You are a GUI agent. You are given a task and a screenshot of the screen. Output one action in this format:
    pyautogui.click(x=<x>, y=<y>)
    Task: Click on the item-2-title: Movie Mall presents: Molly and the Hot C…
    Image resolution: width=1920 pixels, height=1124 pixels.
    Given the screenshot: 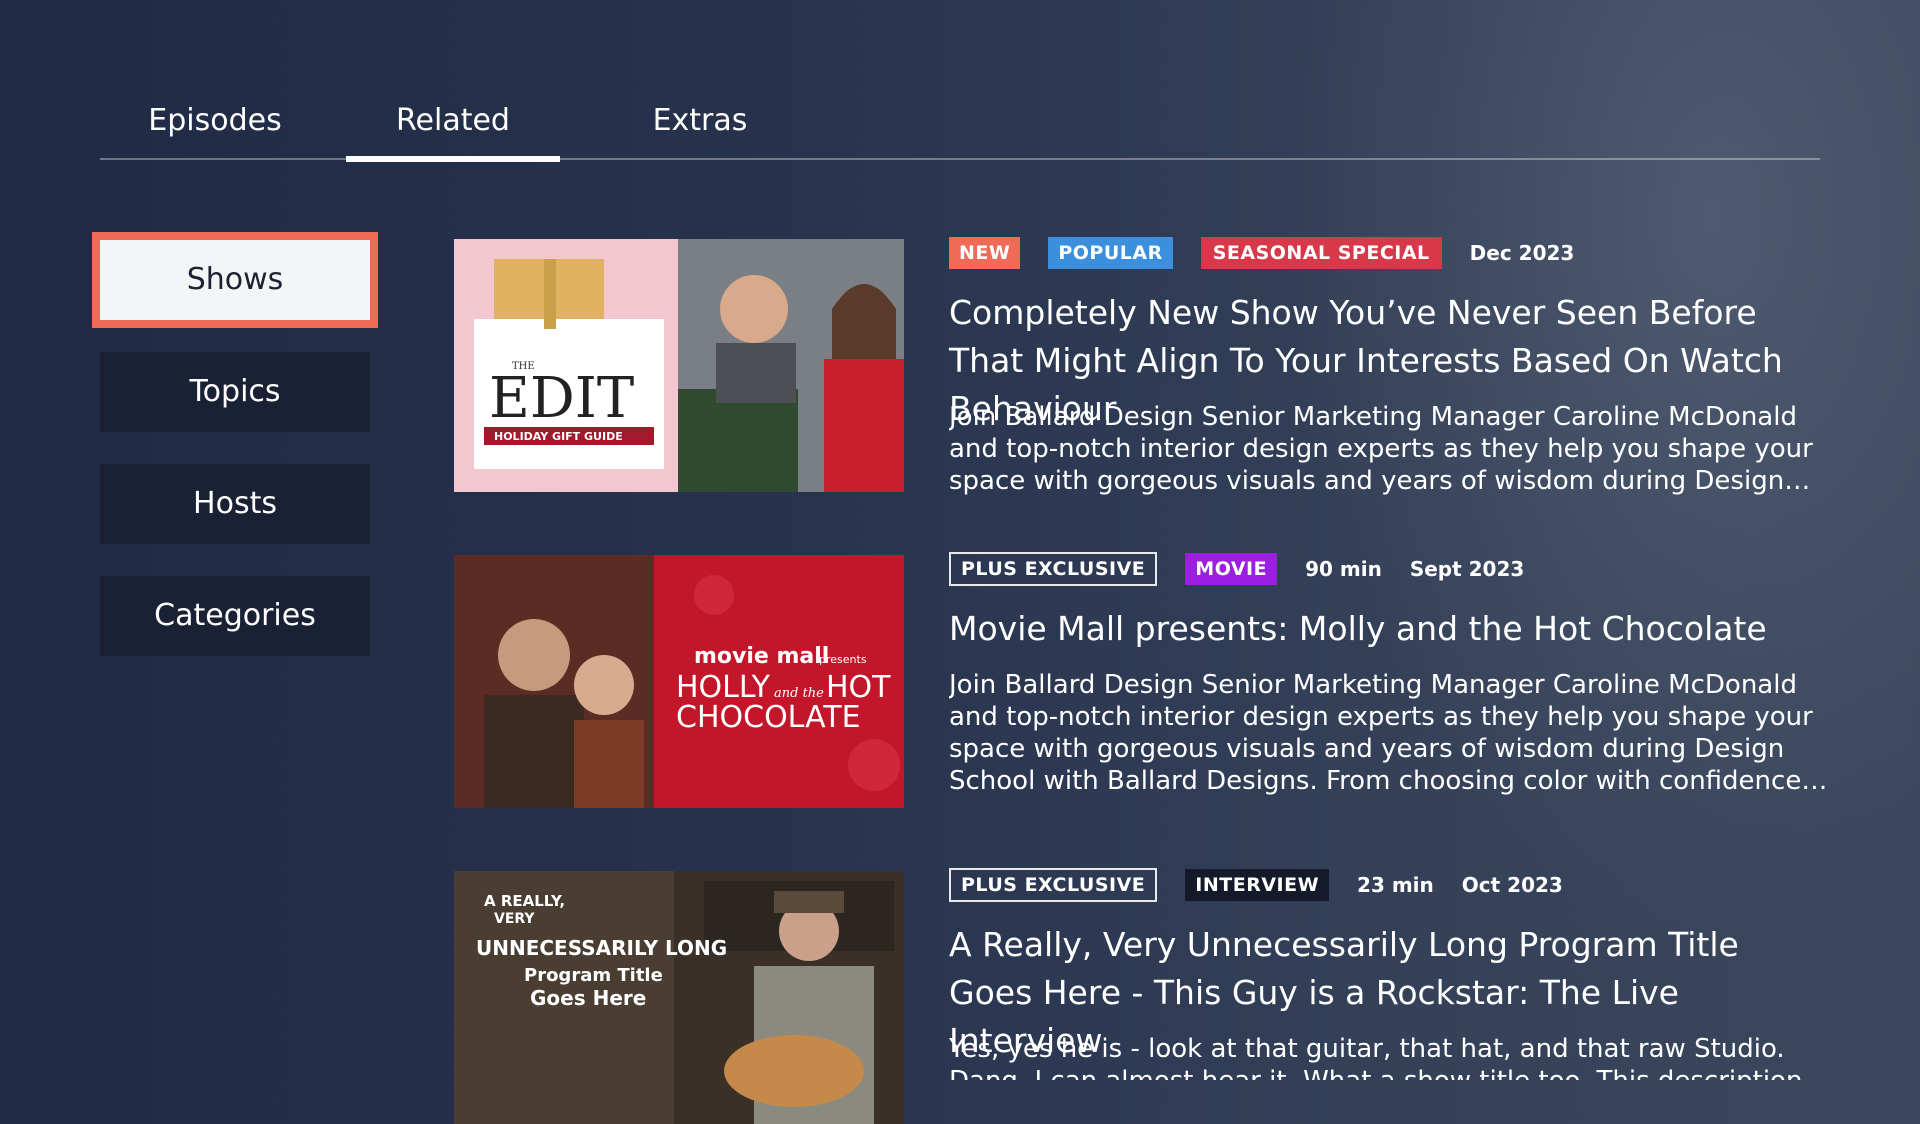 What is the action you would take?
    pyautogui.click(x=1389, y=629)
    